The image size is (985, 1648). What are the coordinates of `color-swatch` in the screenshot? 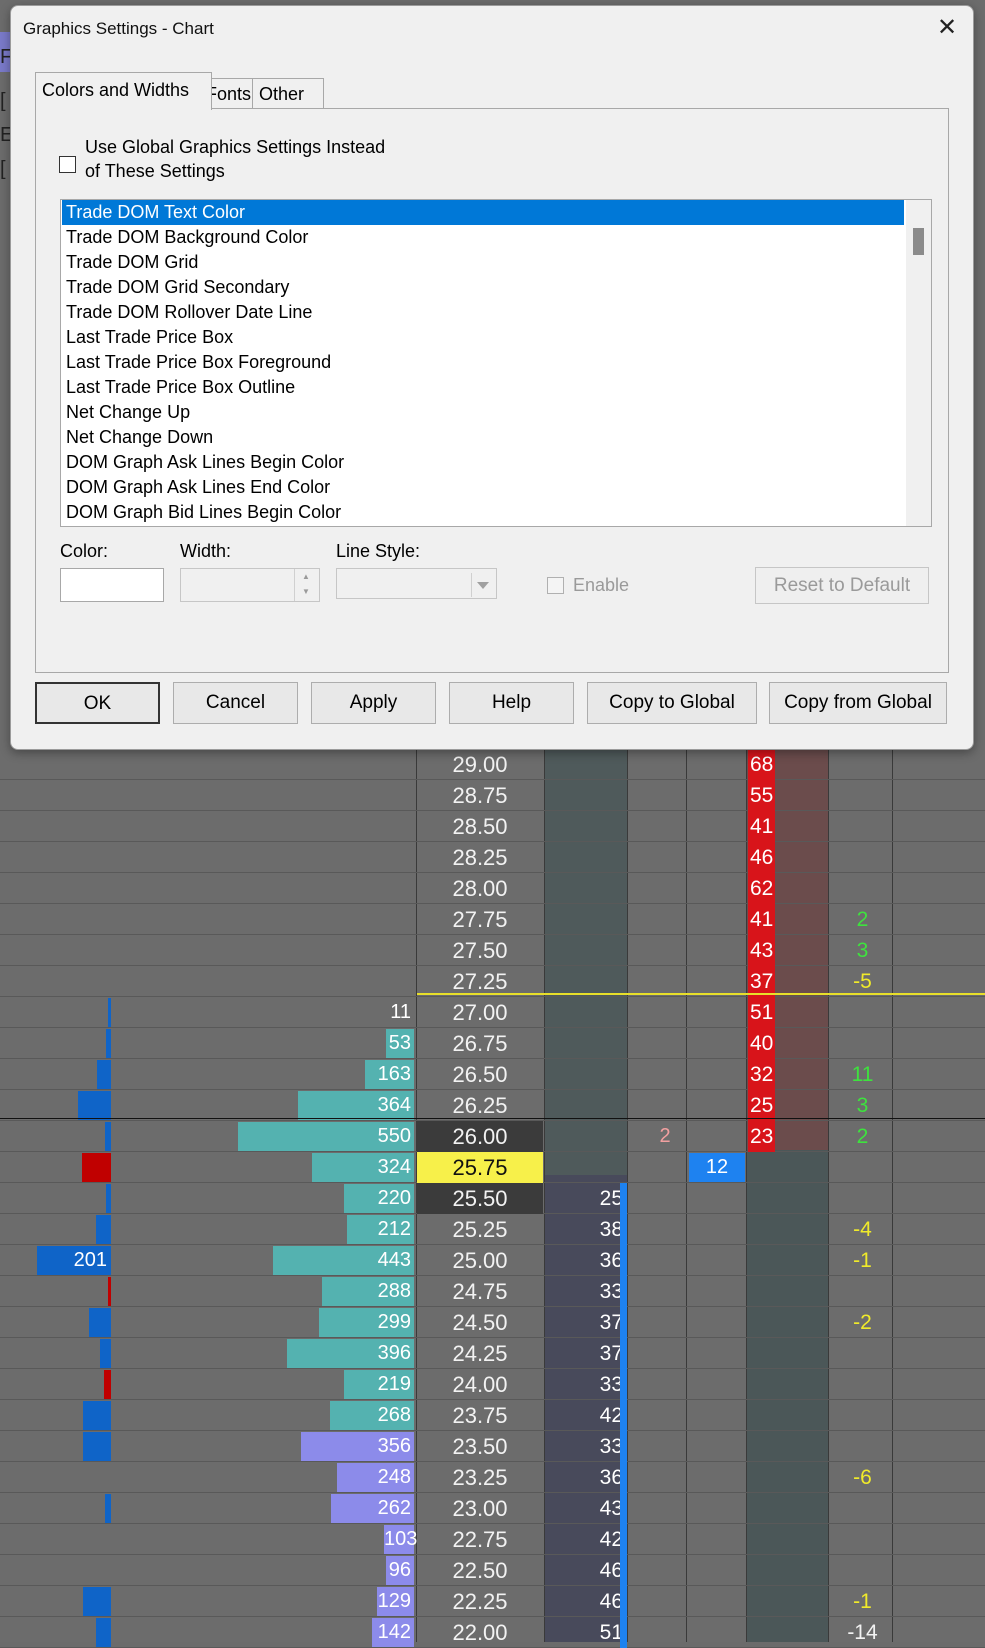 It's located at (112, 585).